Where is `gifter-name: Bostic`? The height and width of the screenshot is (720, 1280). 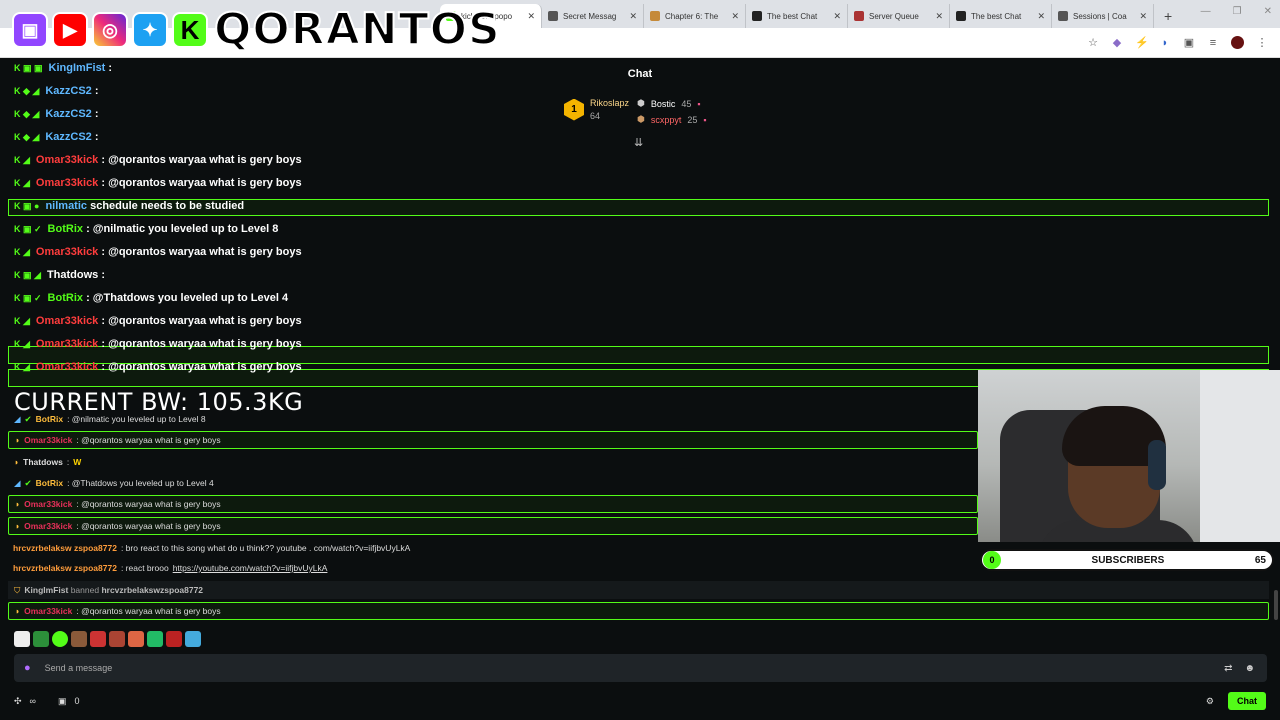
gifter-name: Bostic is located at coordinates (663, 104).